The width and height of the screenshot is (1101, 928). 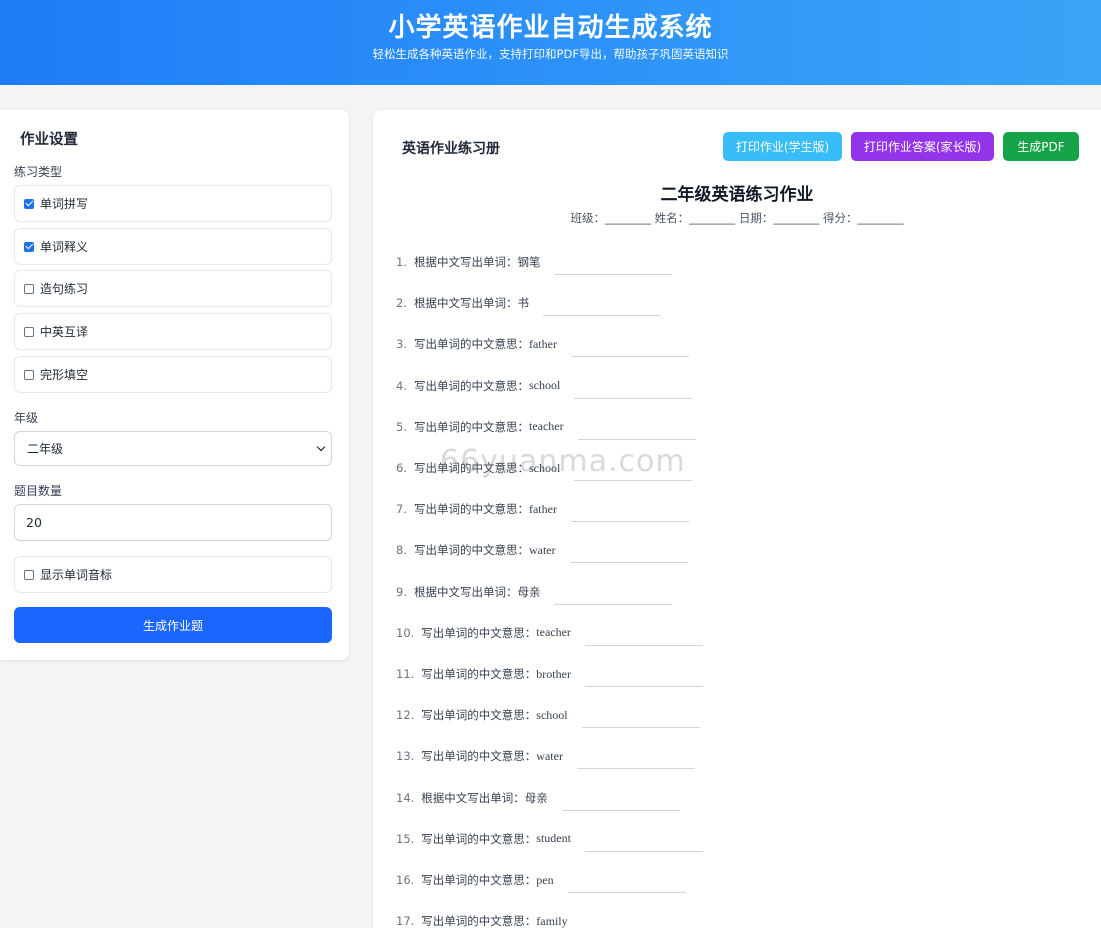 What do you see at coordinates (26, 417) in the screenshot?
I see `grade-label: 年级` at bounding box center [26, 417].